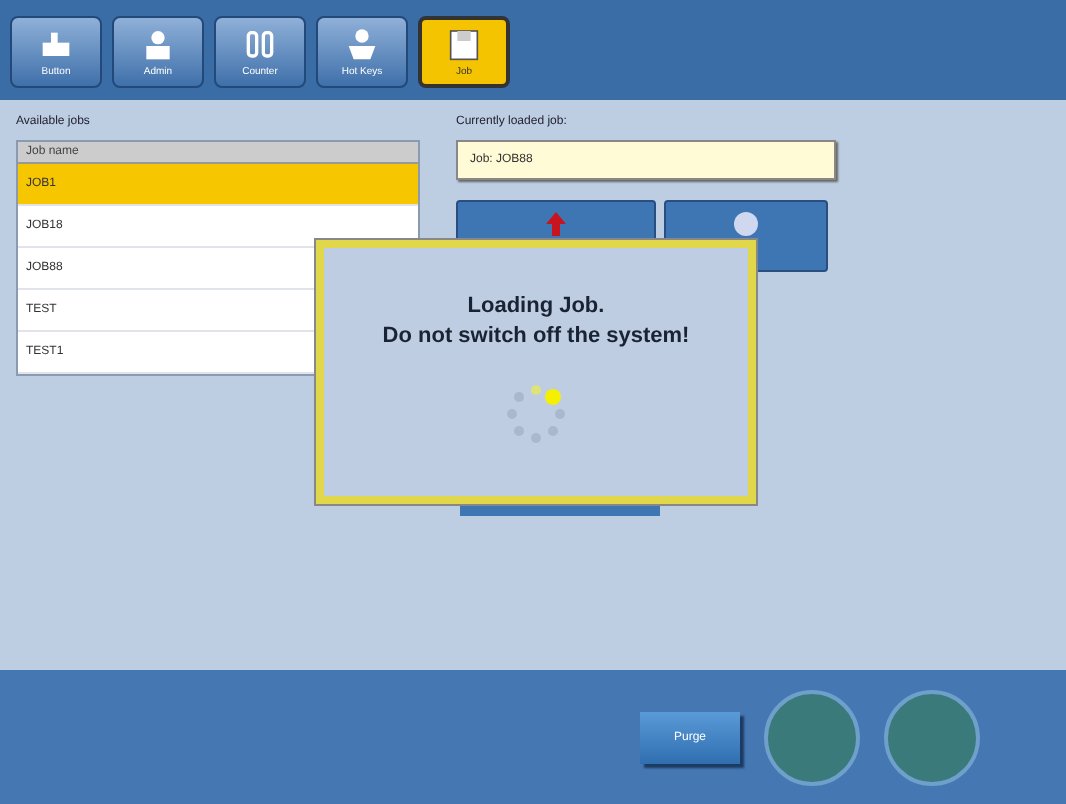 The width and height of the screenshot is (1066, 804). What do you see at coordinates (536, 414) in the screenshot?
I see `spinner-icon` at bounding box center [536, 414].